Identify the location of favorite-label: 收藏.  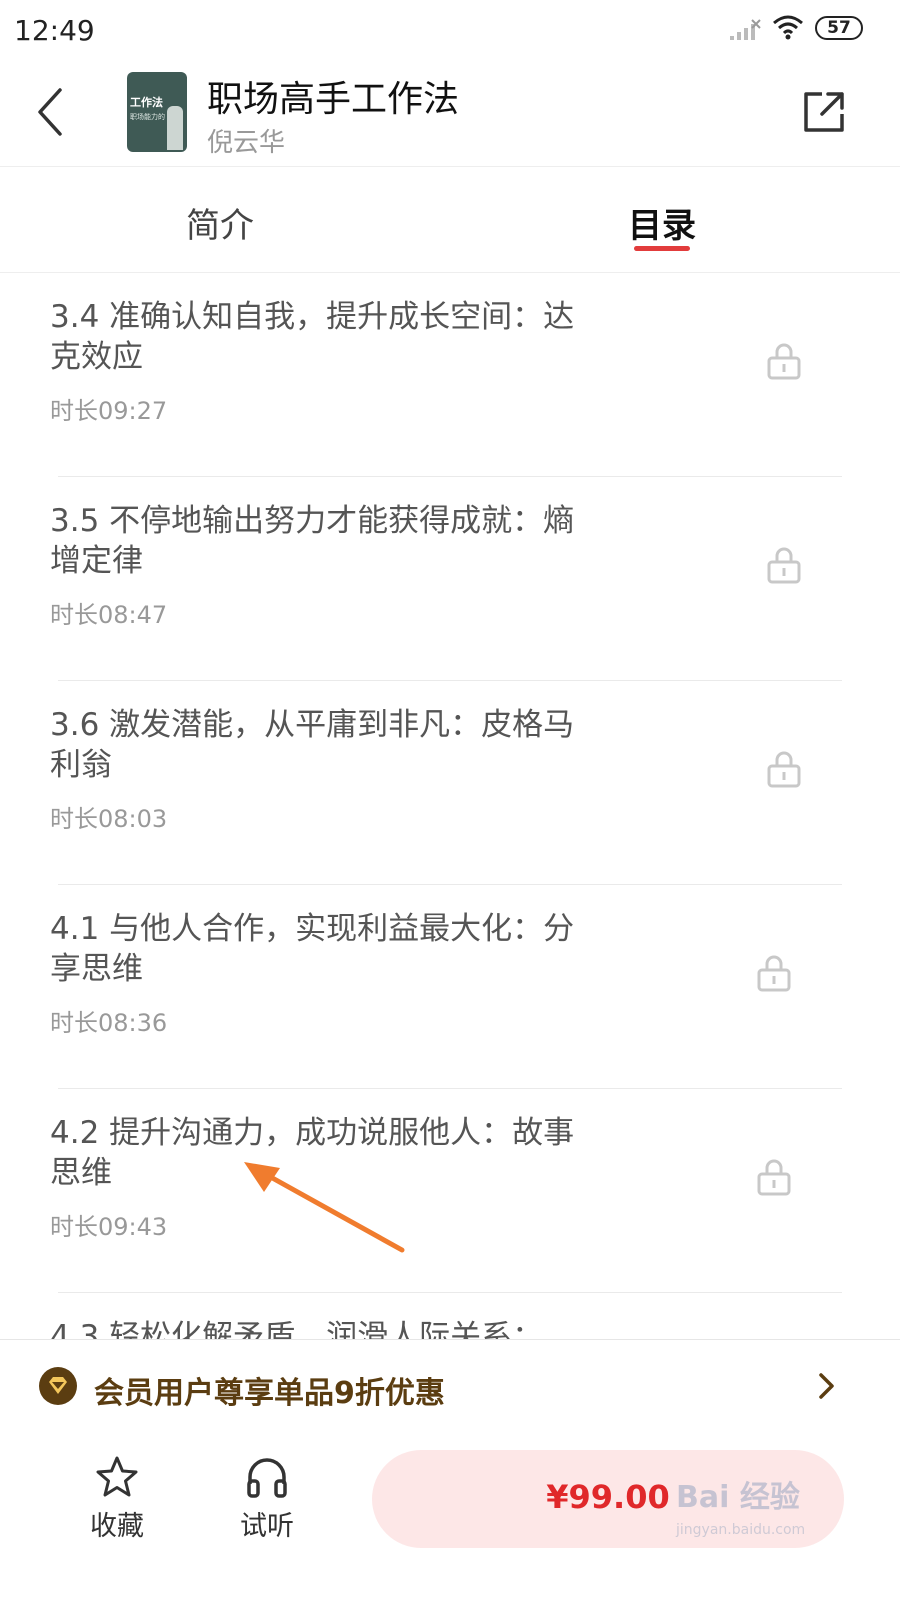
(117, 1526).